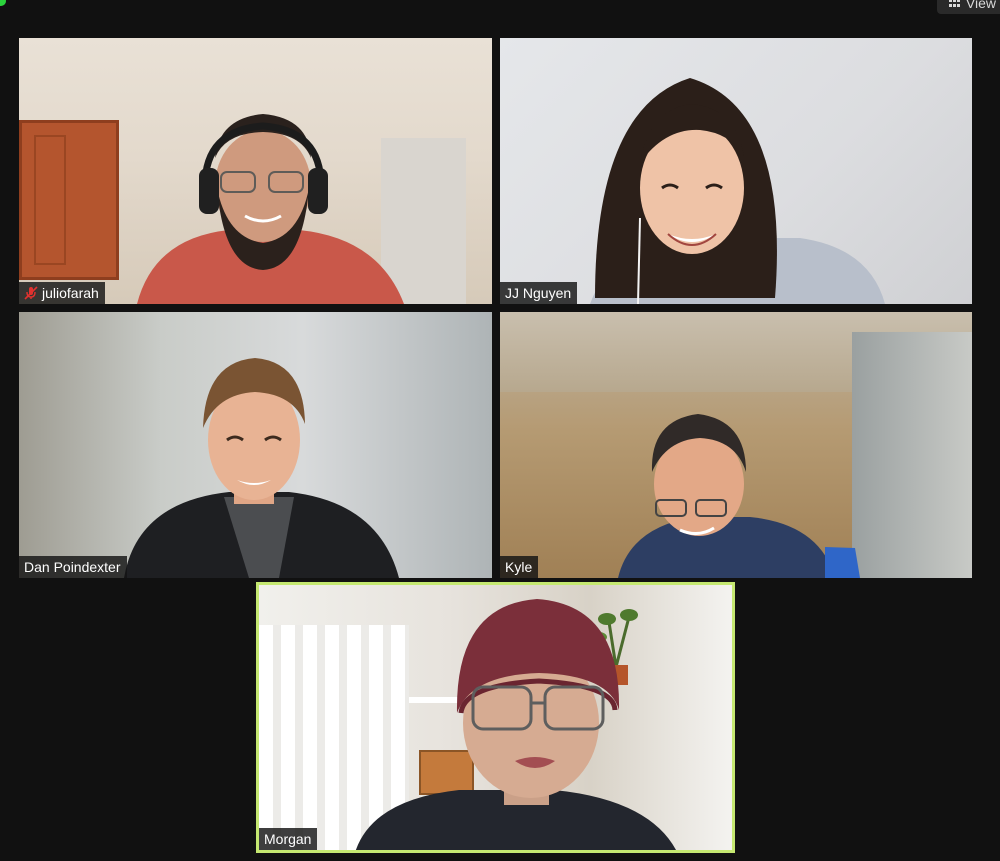 Image resolution: width=1000 pixels, height=861 pixels. Describe the element at coordinates (3, 3) in the screenshot. I see `connection-status-dot-icon` at that location.